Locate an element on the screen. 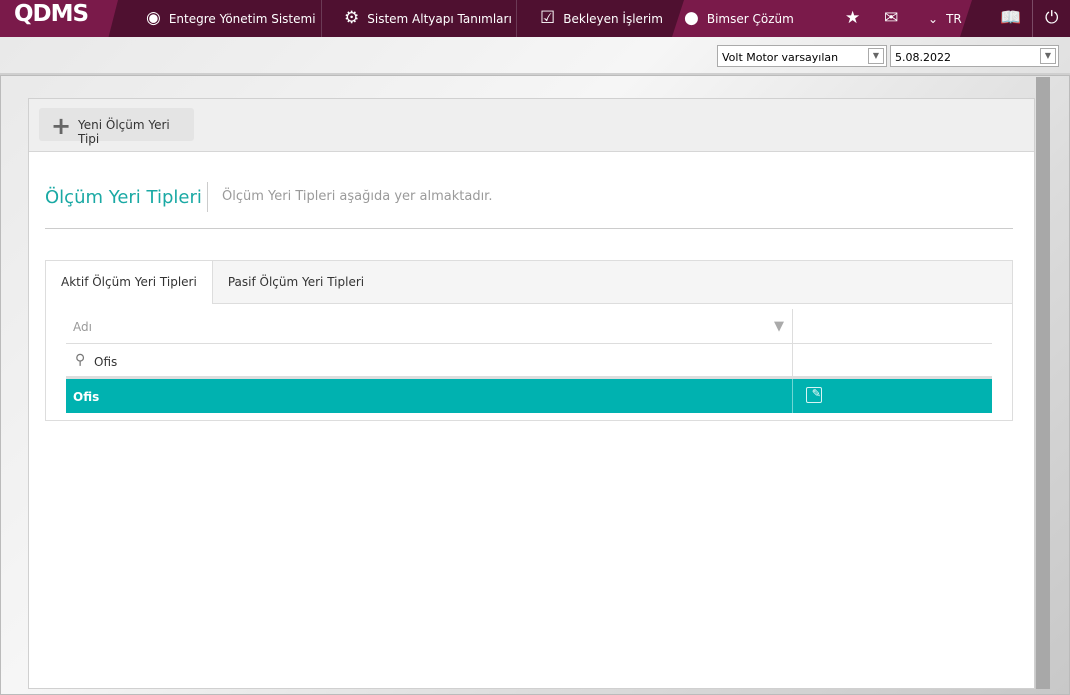  search-input: Ofis is located at coordinates (105, 362).